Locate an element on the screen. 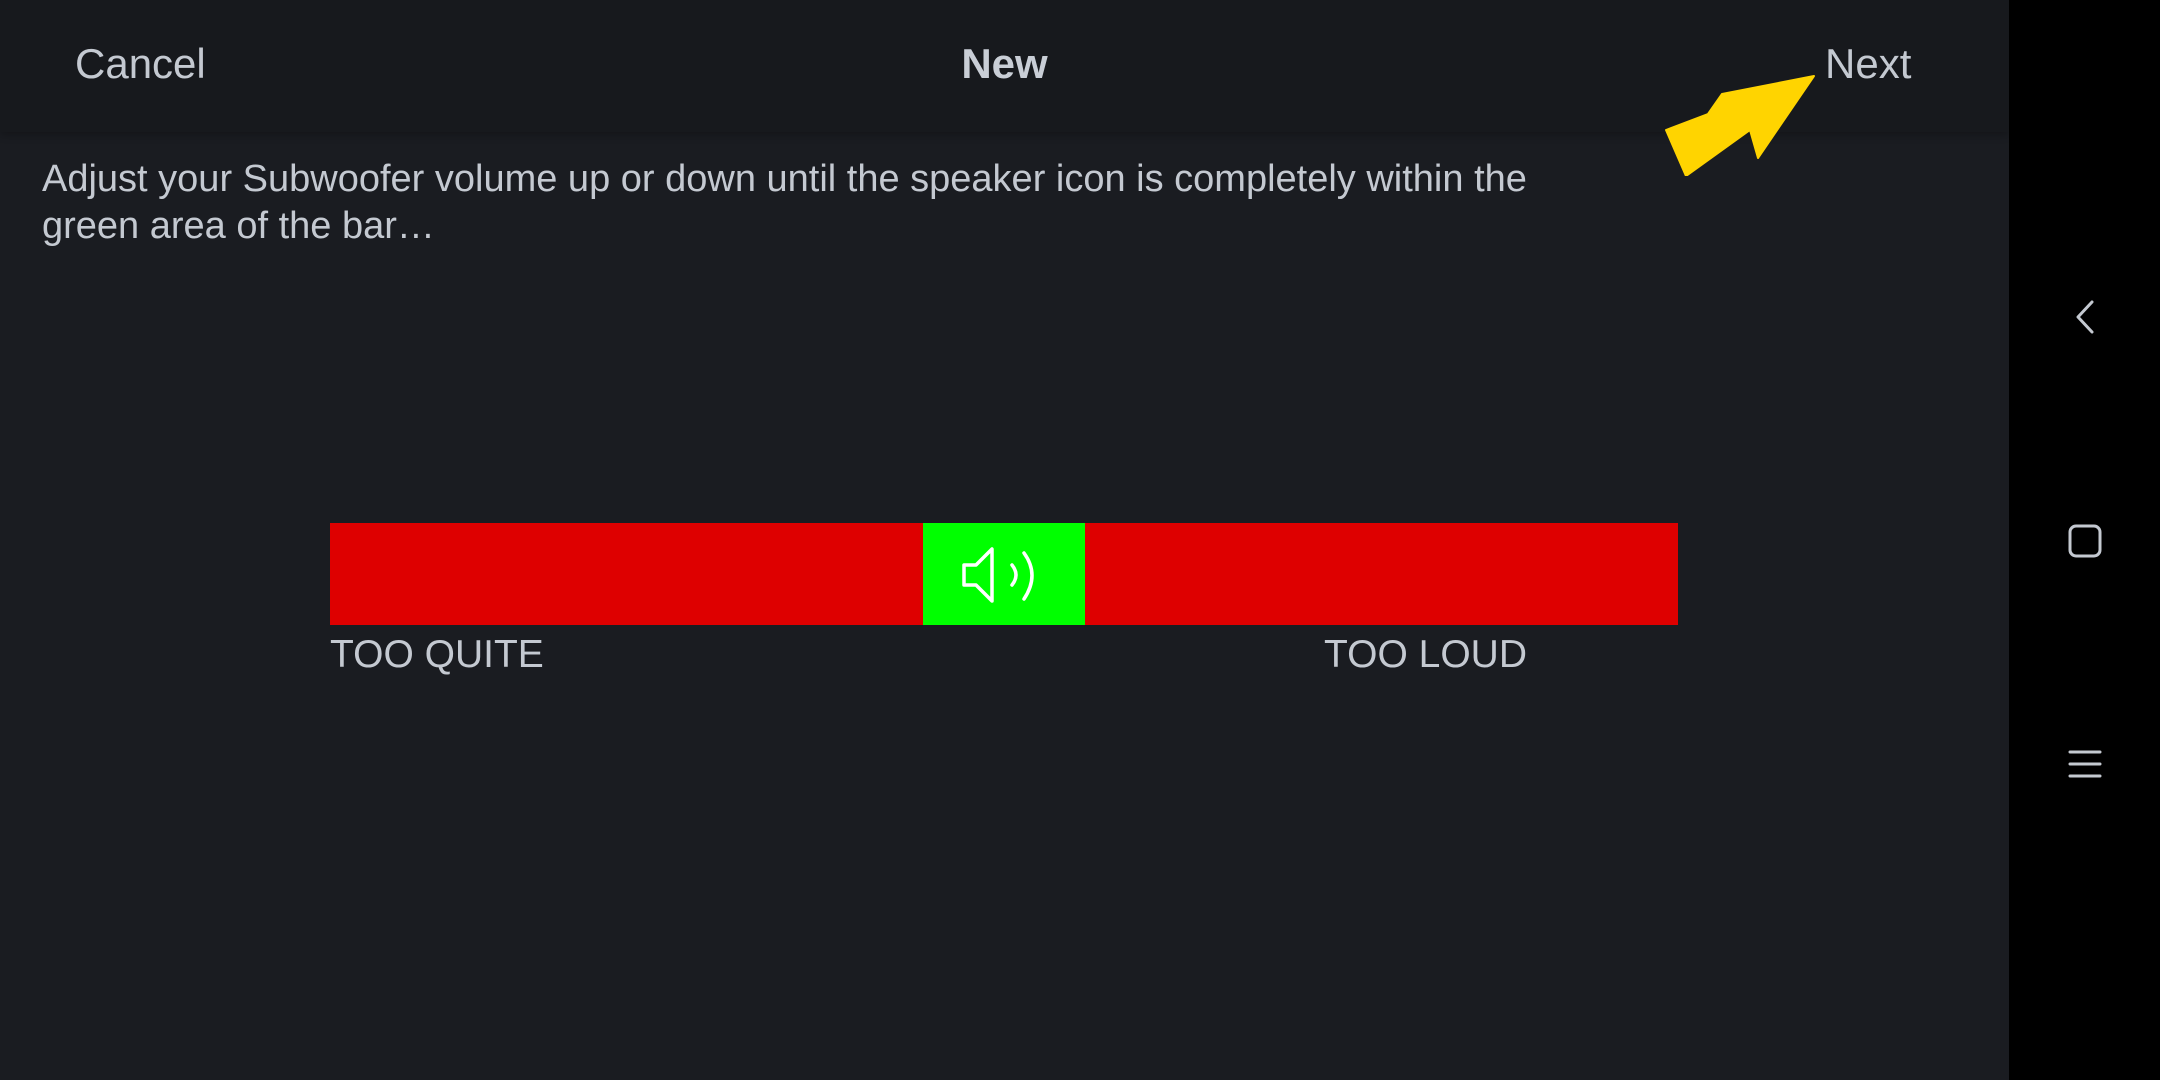 The width and height of the screenshot is (2160, 1080). speaker-icon is located at coordinates (998, 575).